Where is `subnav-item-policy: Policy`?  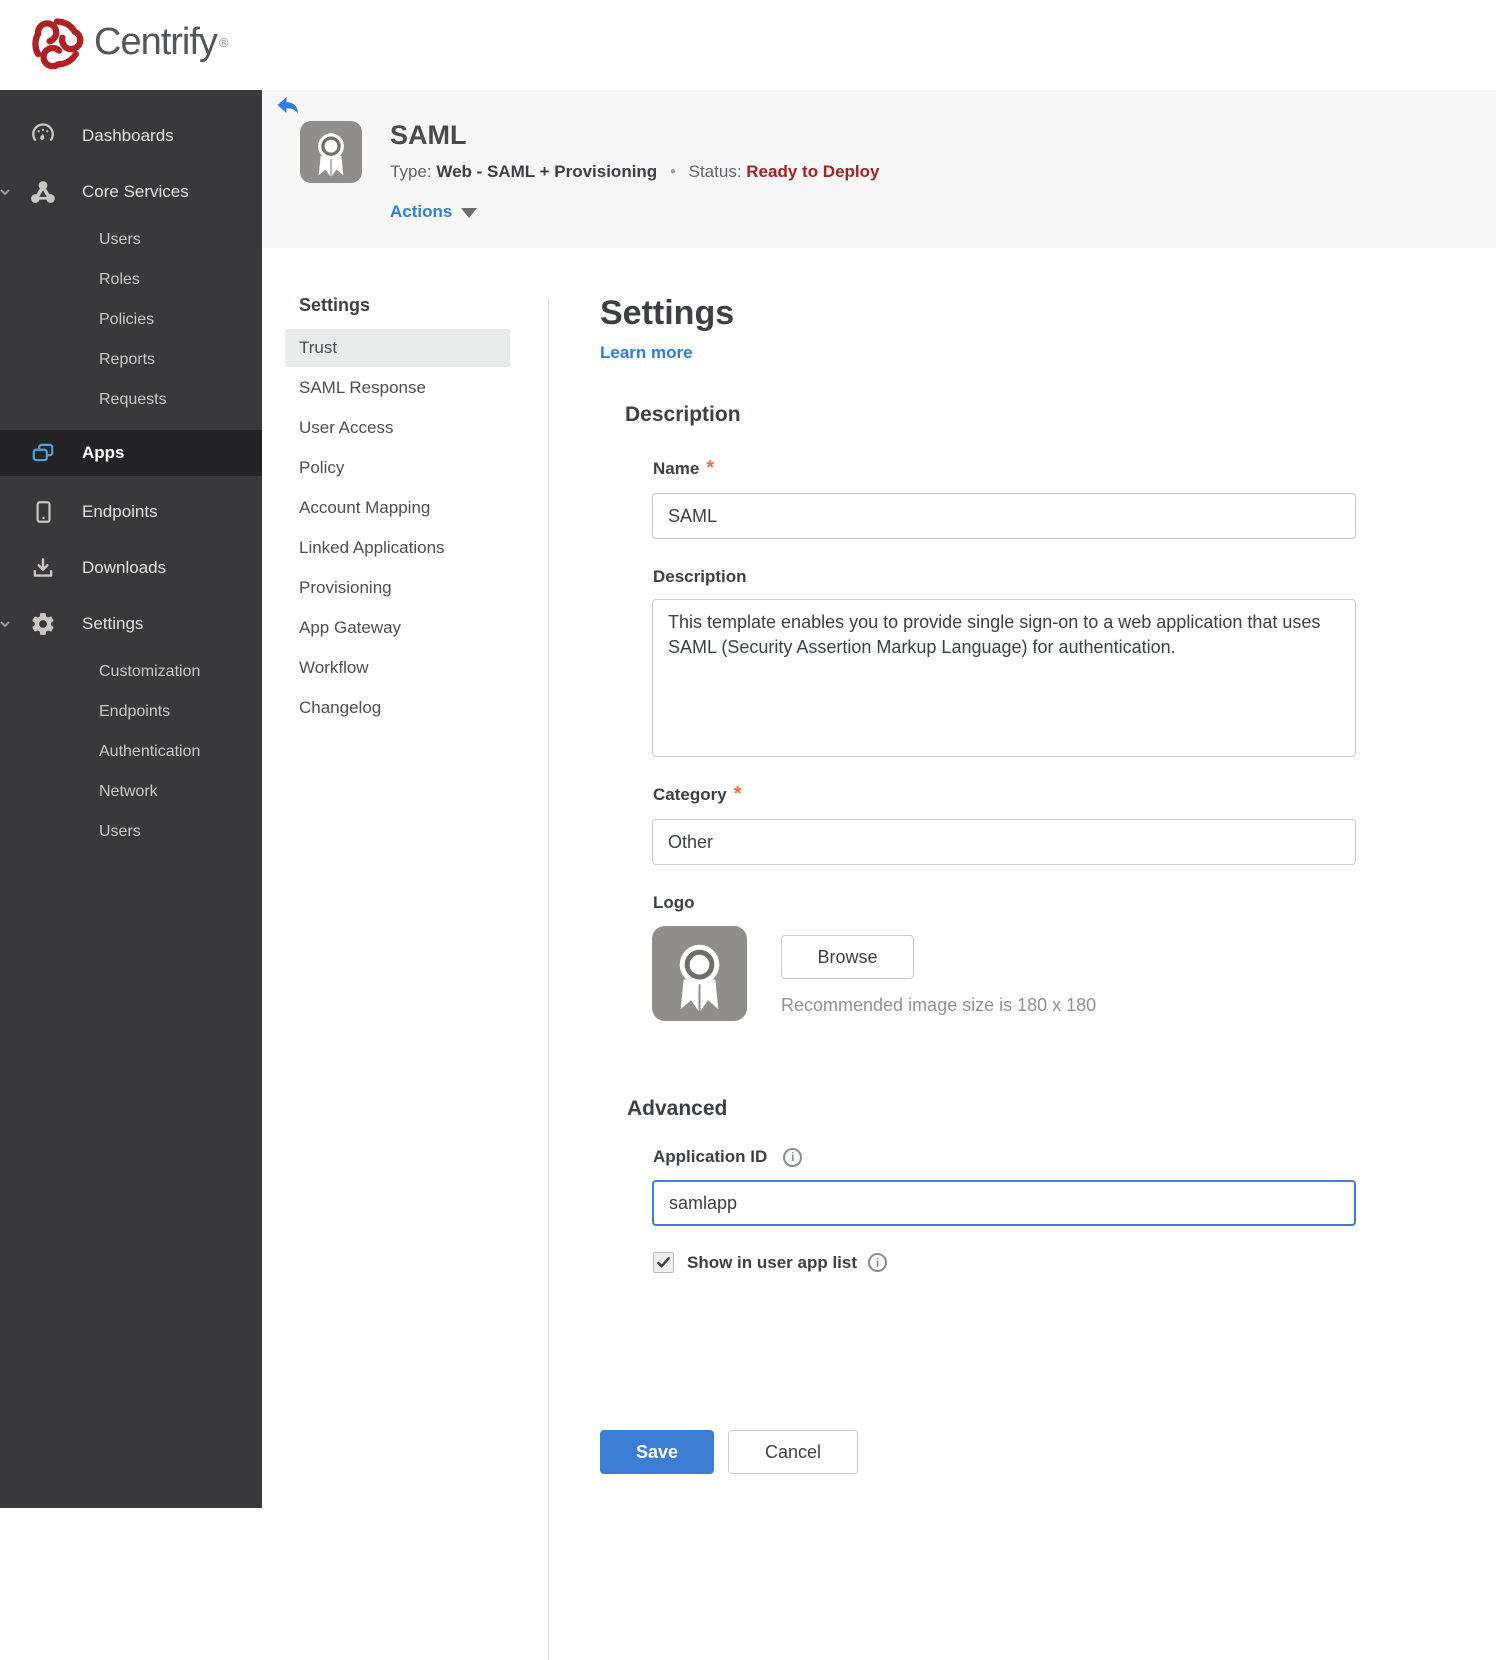
subnav-item-policy: Policy is located at coordinates (397, 468).